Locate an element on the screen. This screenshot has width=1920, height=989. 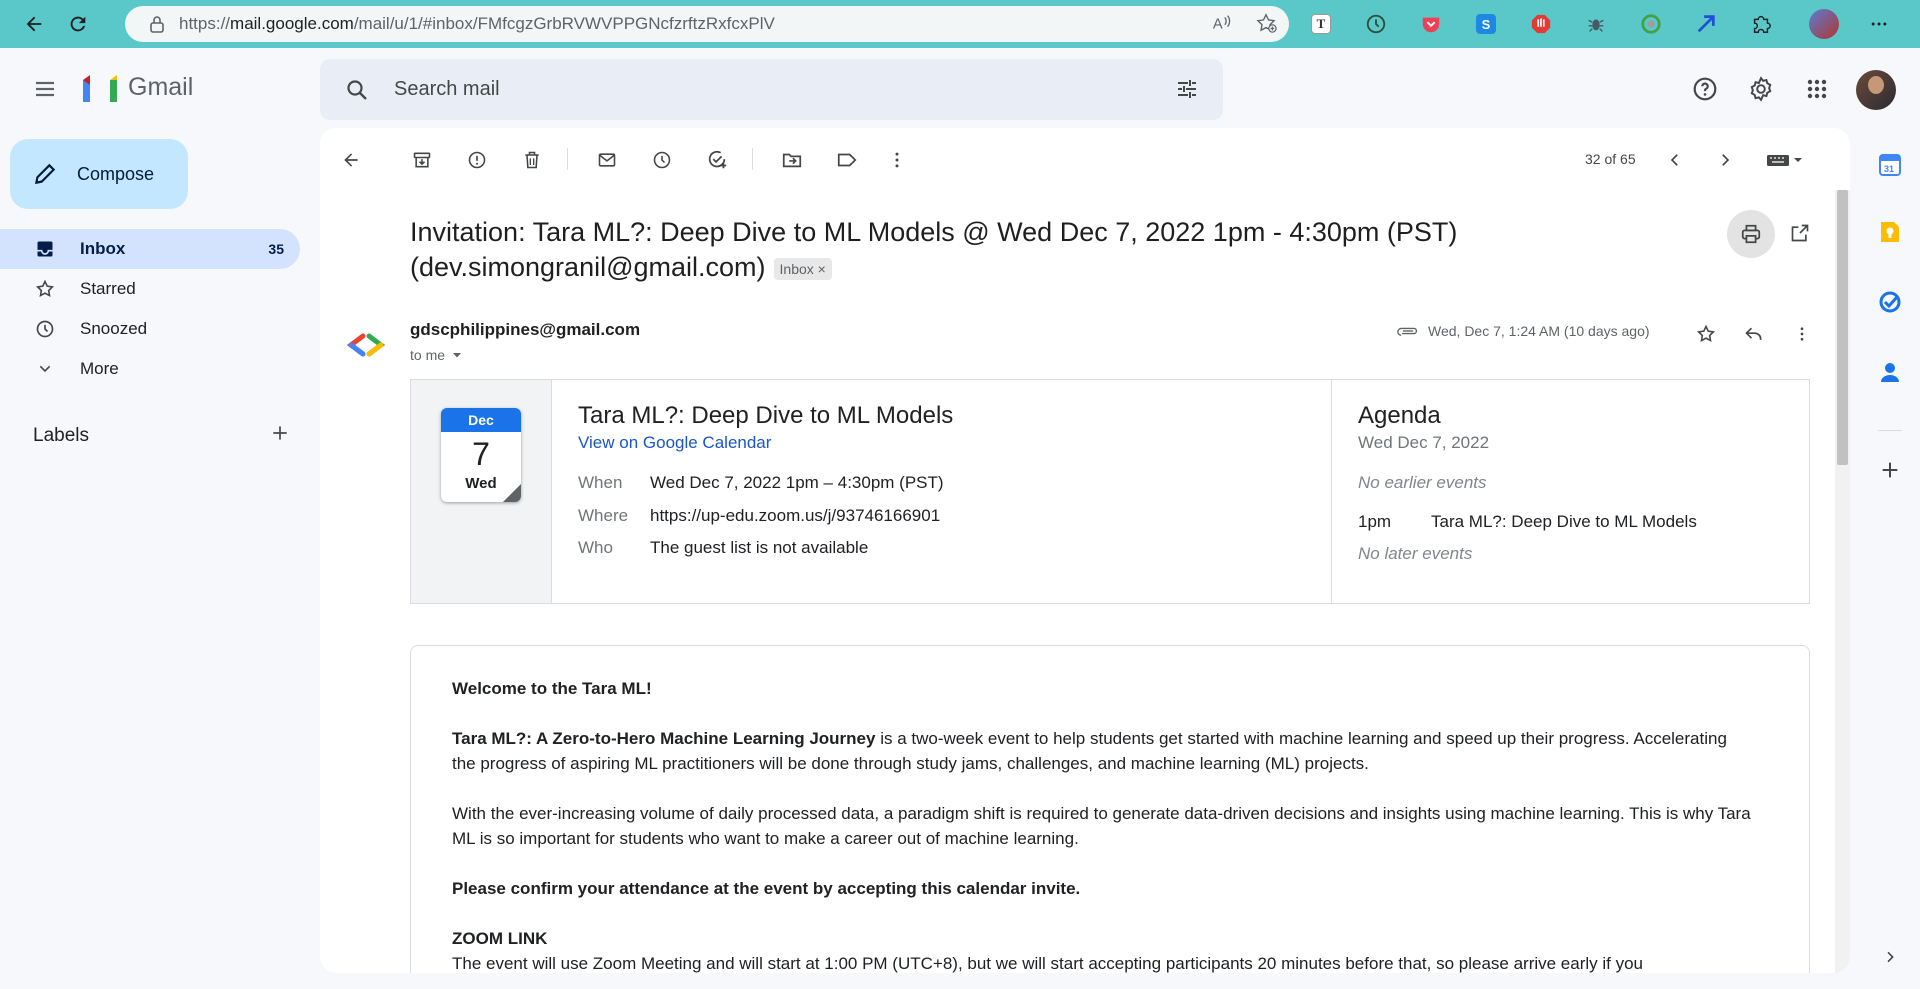
google-calendar-icon: 31 is located at coordinates (1890, 165).